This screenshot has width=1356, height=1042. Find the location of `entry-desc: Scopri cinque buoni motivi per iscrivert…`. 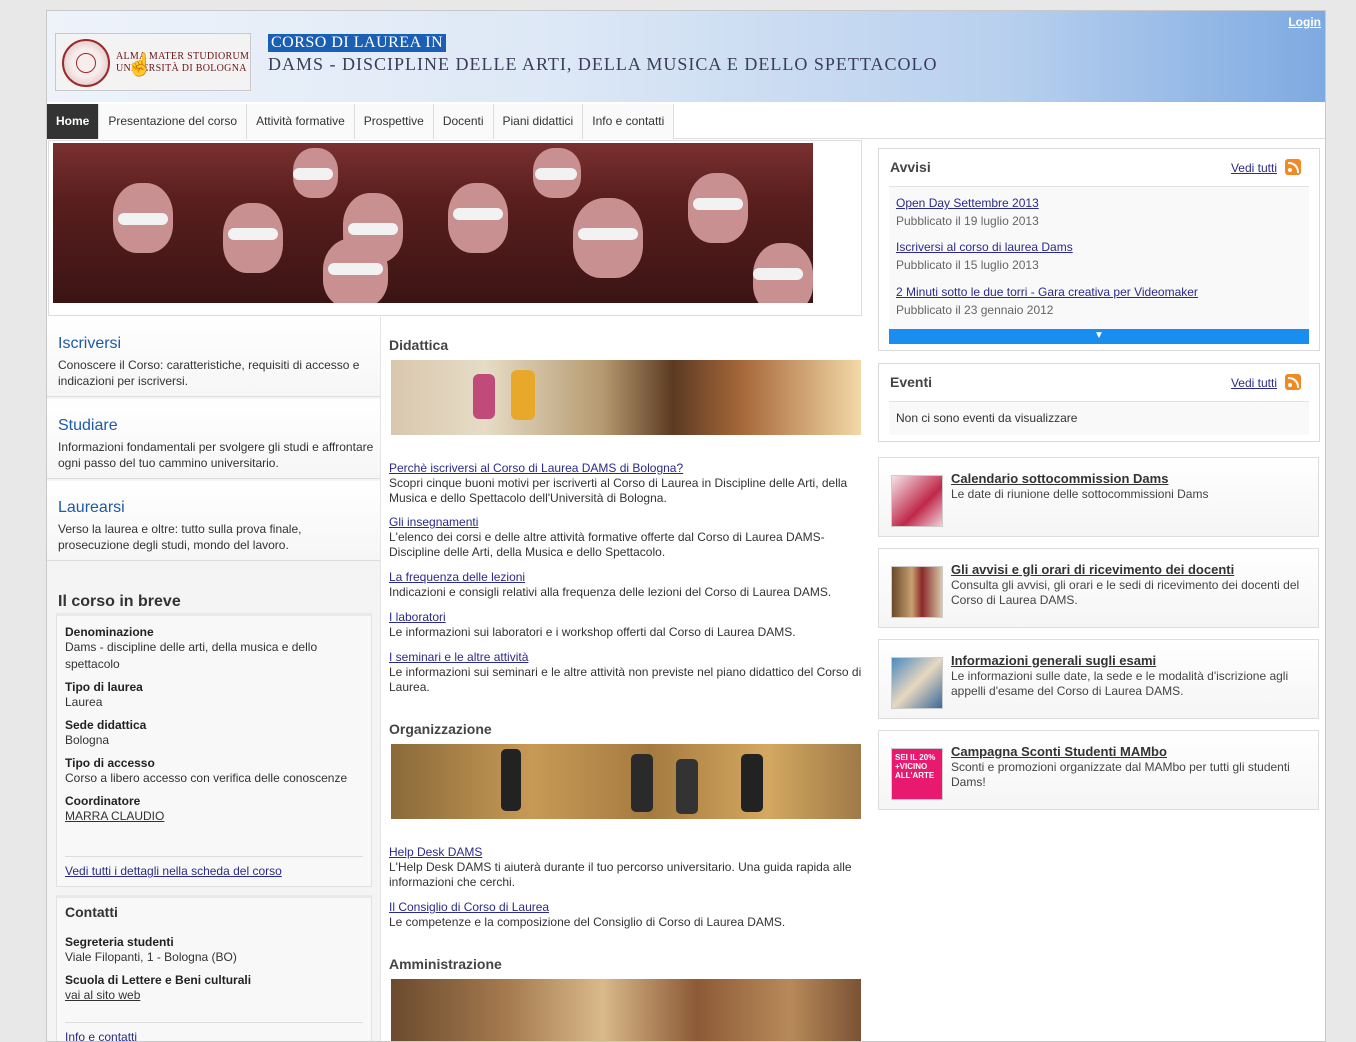

entry-desc: Scopri cinque buoni motivi per iscrivert… is located at coordinates (618, 490).